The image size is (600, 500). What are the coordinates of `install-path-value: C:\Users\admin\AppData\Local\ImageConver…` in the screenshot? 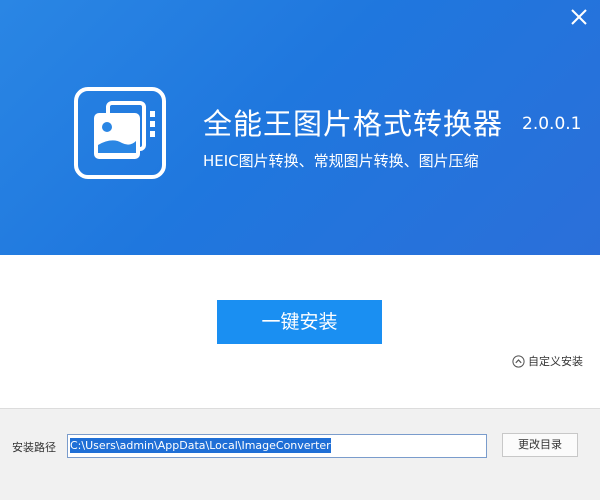 It's located at (200, 445).